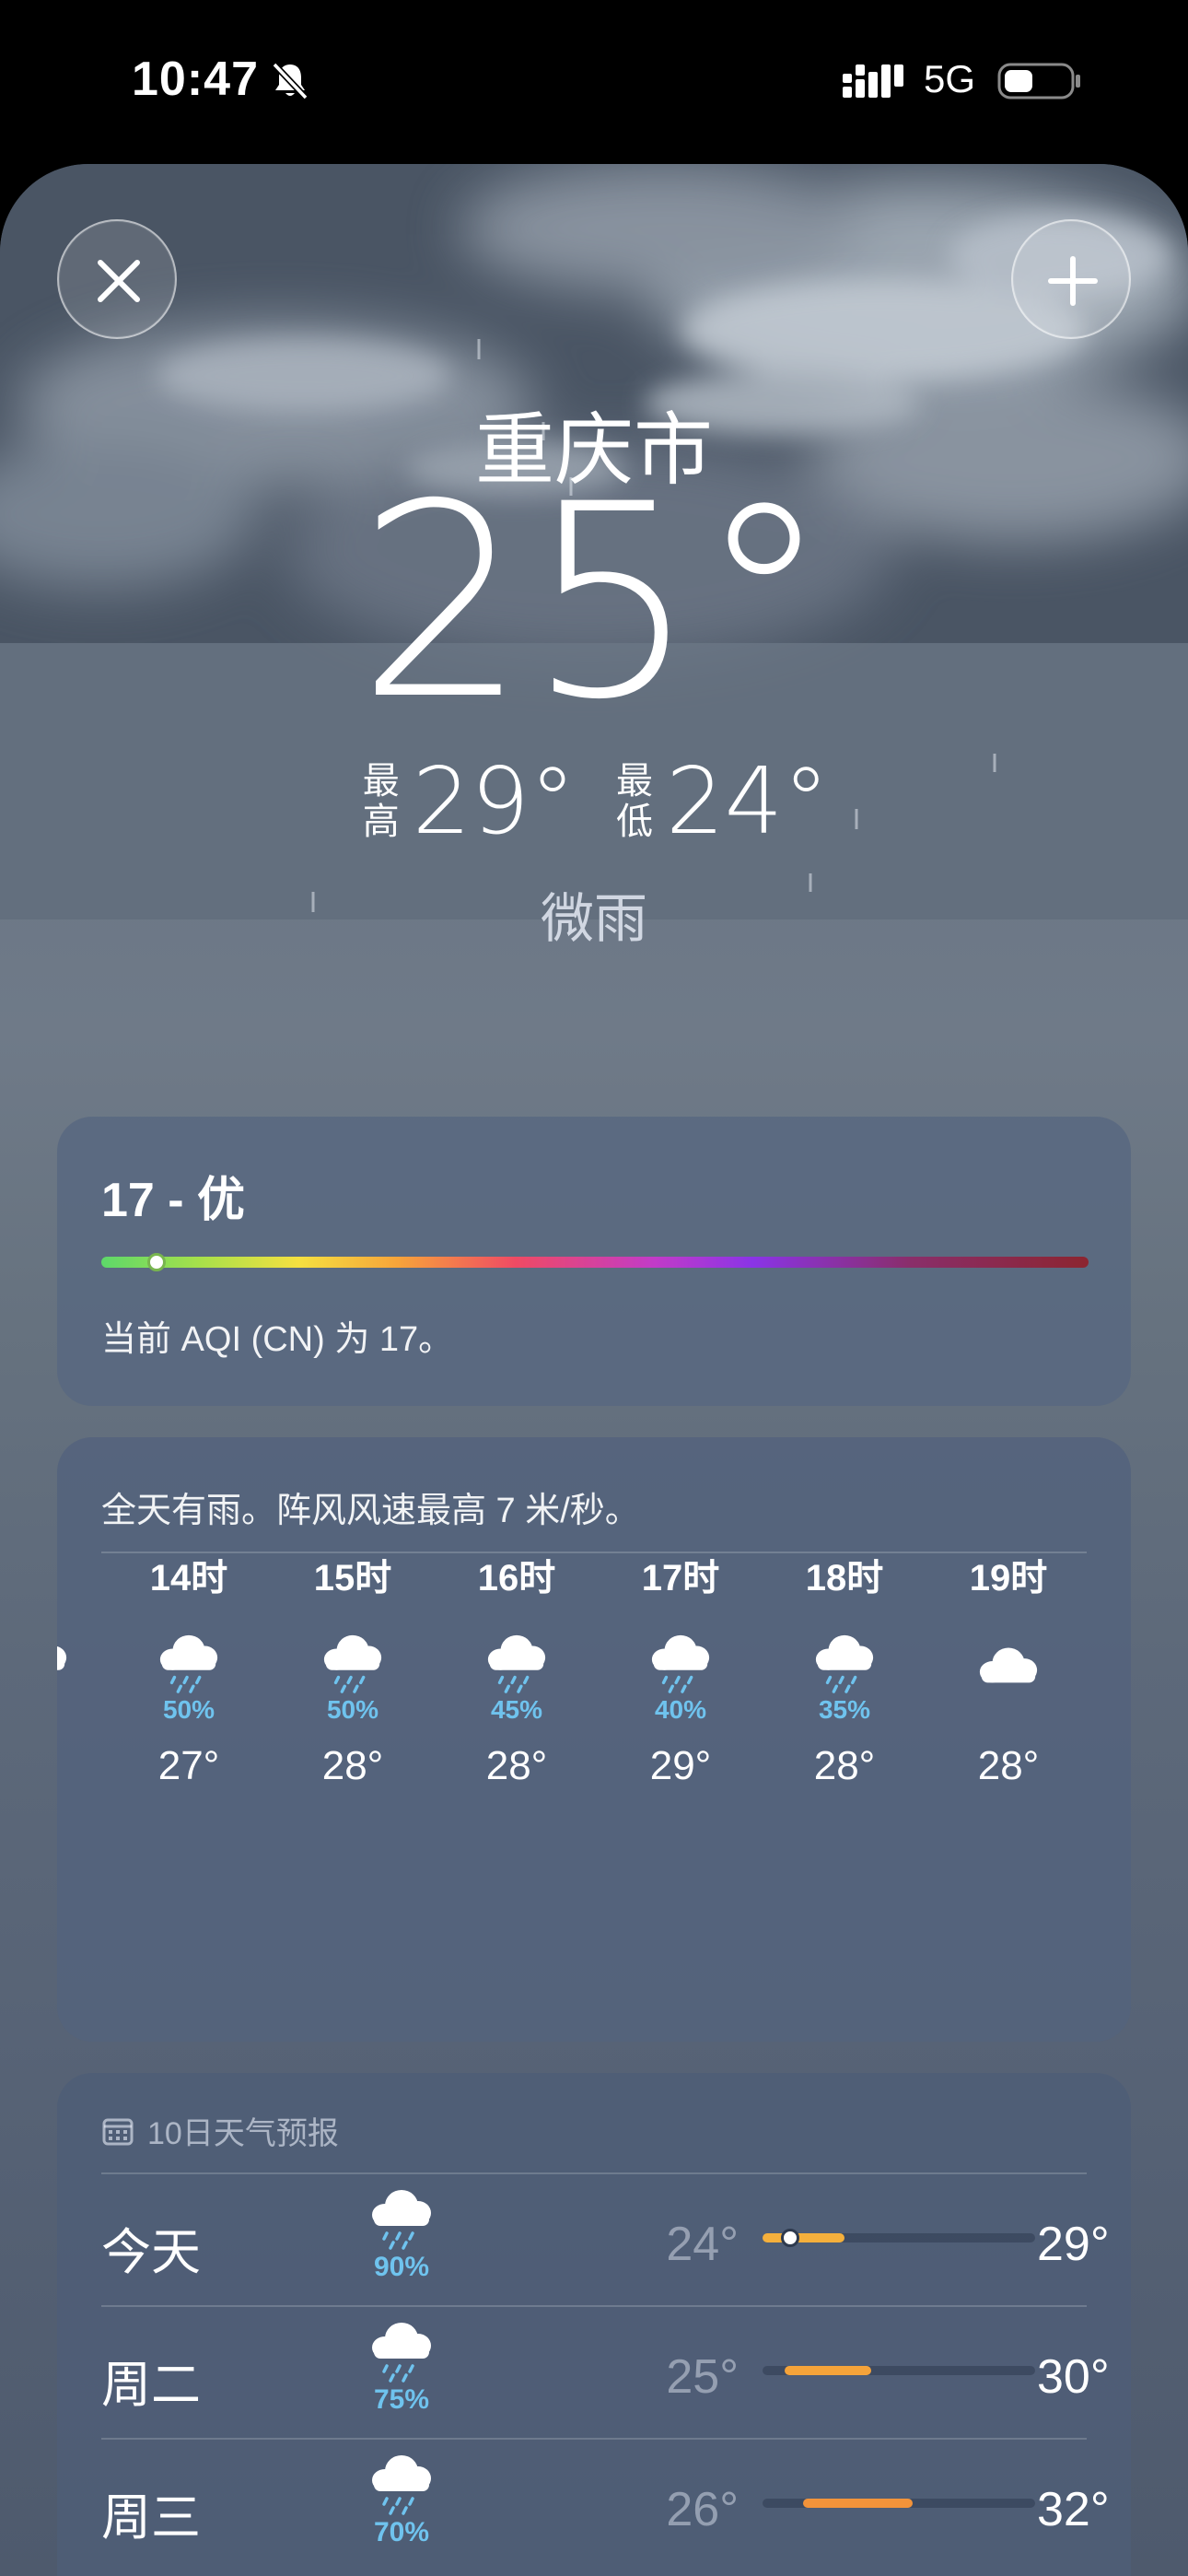  What do you see at coordinates (1073, 2509) in the screenshot?
I see `high-temperature: 32°` at bounding box center [1073, 2509].